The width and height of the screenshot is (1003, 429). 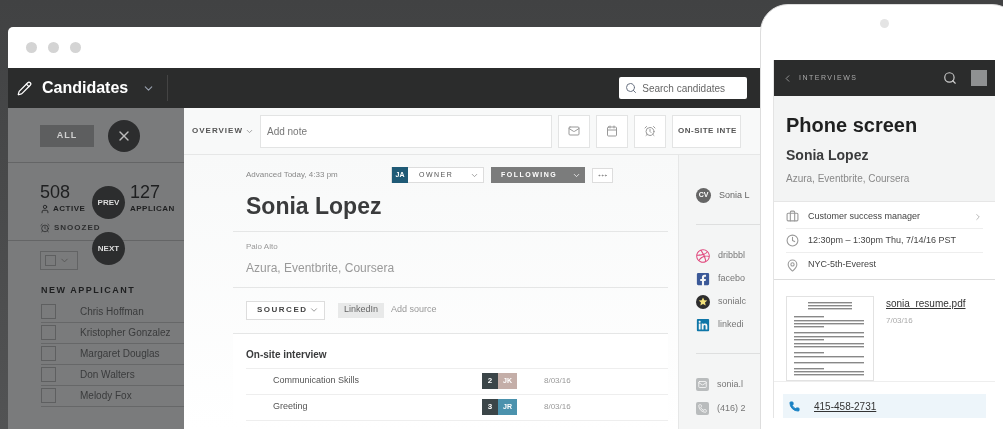 What do you see at coordinates (262, 246) in the screenshot?
I see `location-text: Palo Alto` at bounding box center [262, 246].